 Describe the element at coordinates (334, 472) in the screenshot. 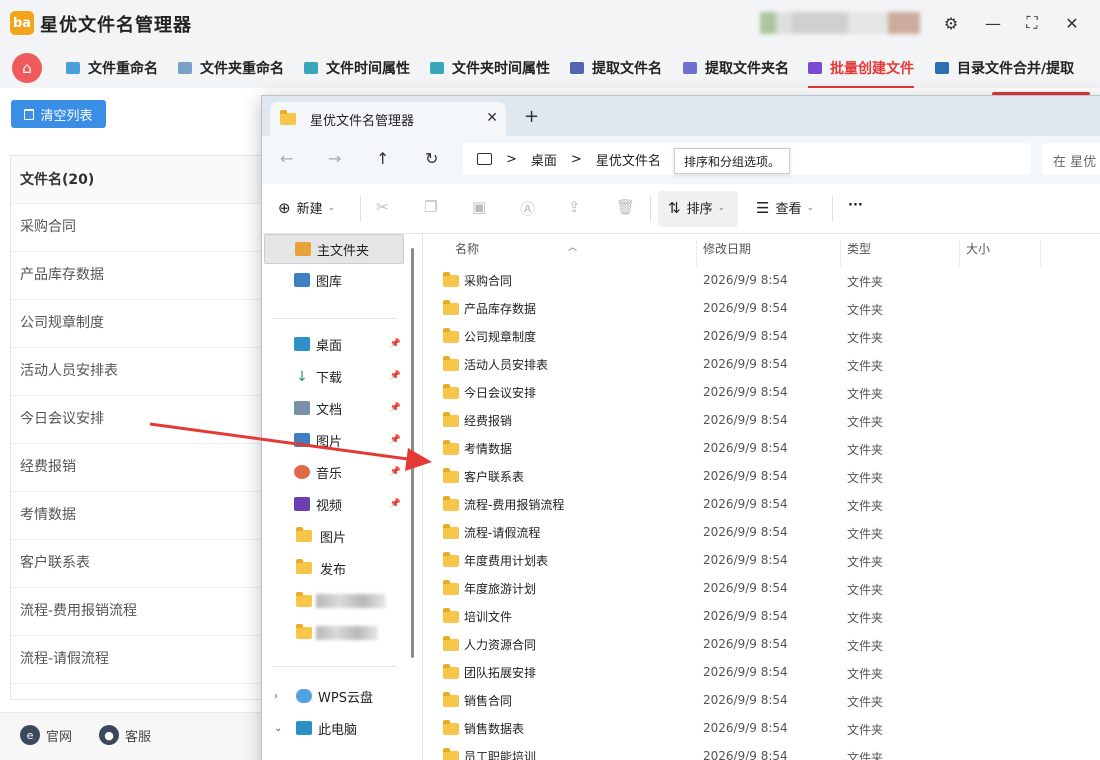

I see `nav-music: 音乐 📌` at that location.